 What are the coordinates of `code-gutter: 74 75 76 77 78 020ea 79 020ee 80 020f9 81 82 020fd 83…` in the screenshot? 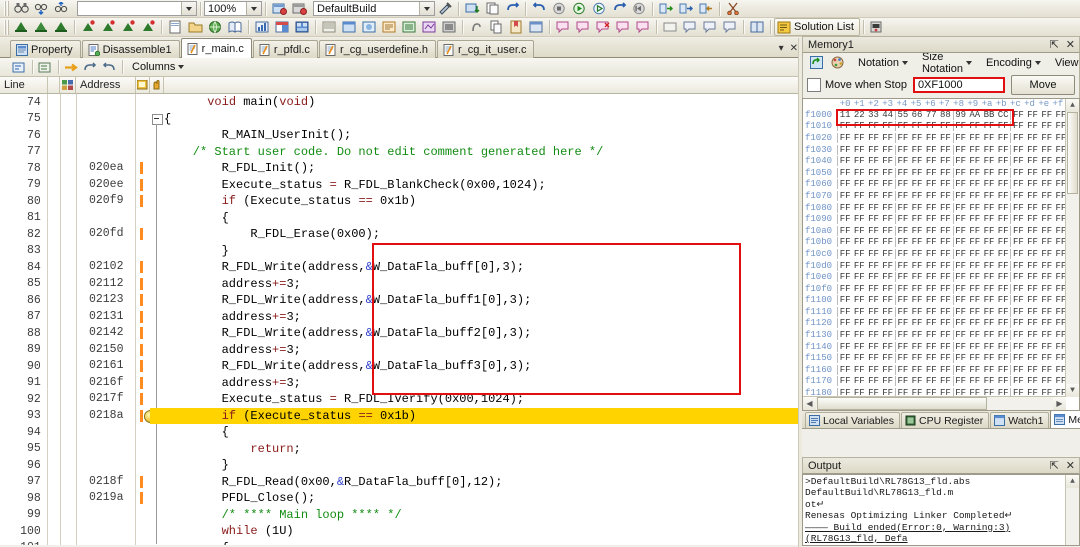 It's located at (79, 319).